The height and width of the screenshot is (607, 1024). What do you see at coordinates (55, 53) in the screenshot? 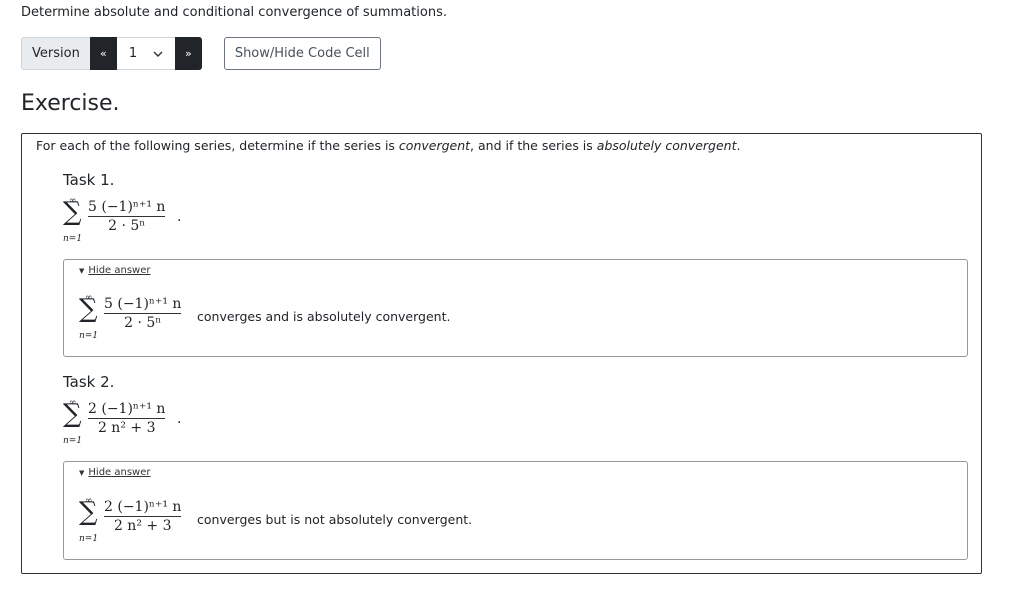
I see `version-label: Version` at bounding box center [55, 53].